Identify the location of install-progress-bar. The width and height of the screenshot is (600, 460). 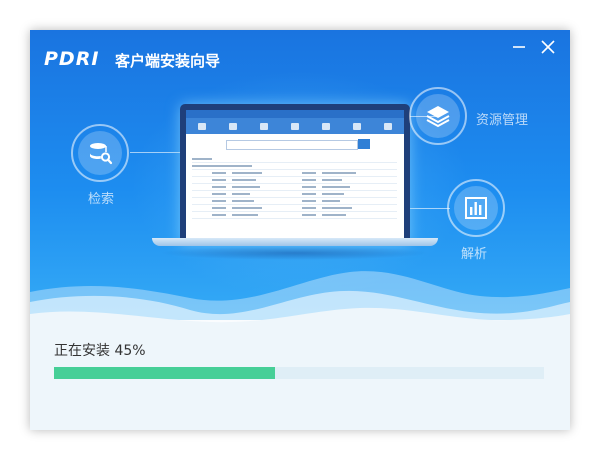
(299, 373).